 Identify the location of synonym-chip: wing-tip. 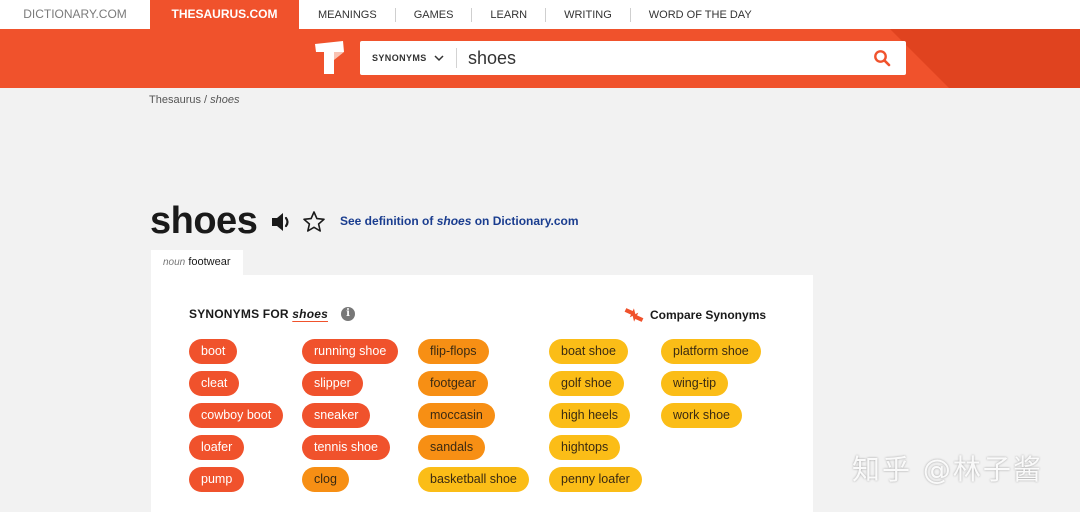
(695, 383).